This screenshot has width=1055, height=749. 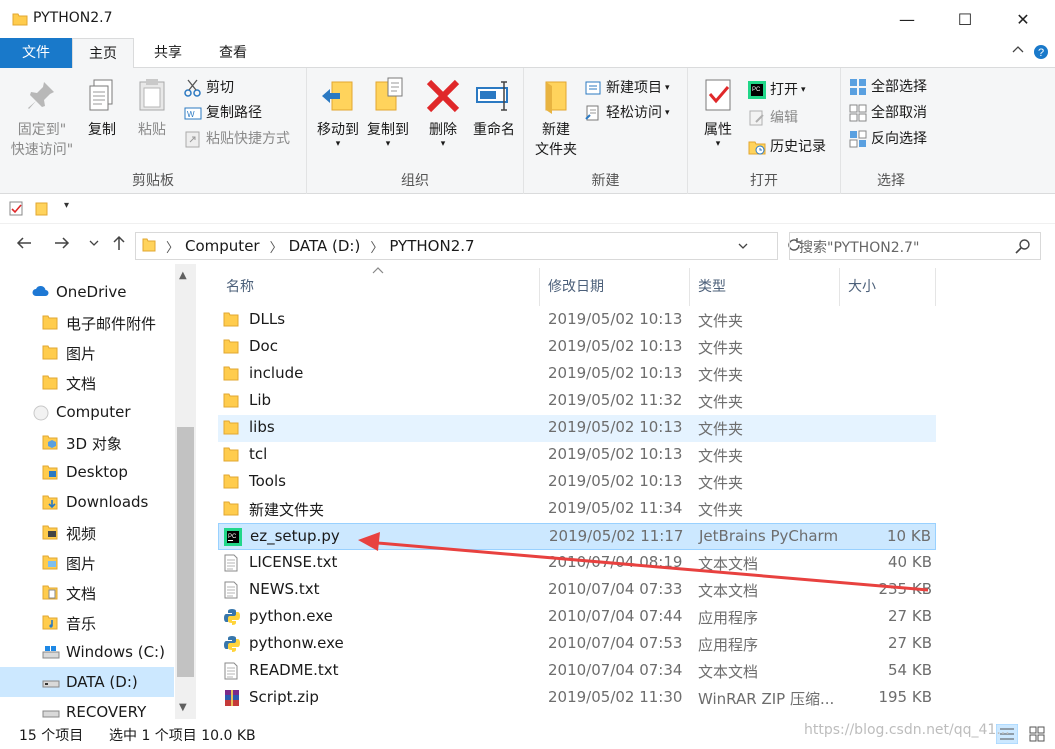 What do you see at coordinates (1018, 52) in the screenshot?
I see `collapse-ribbon-icon` at bounding box center [1018, 52].